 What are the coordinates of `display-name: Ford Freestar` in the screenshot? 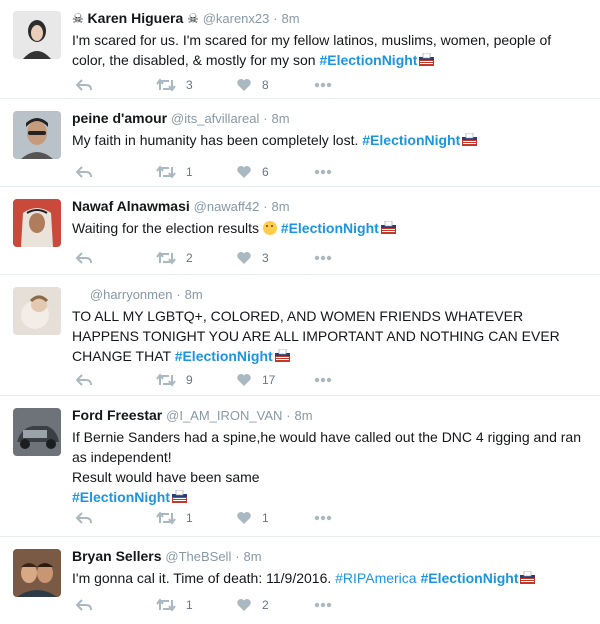 It's located at (117, 415).